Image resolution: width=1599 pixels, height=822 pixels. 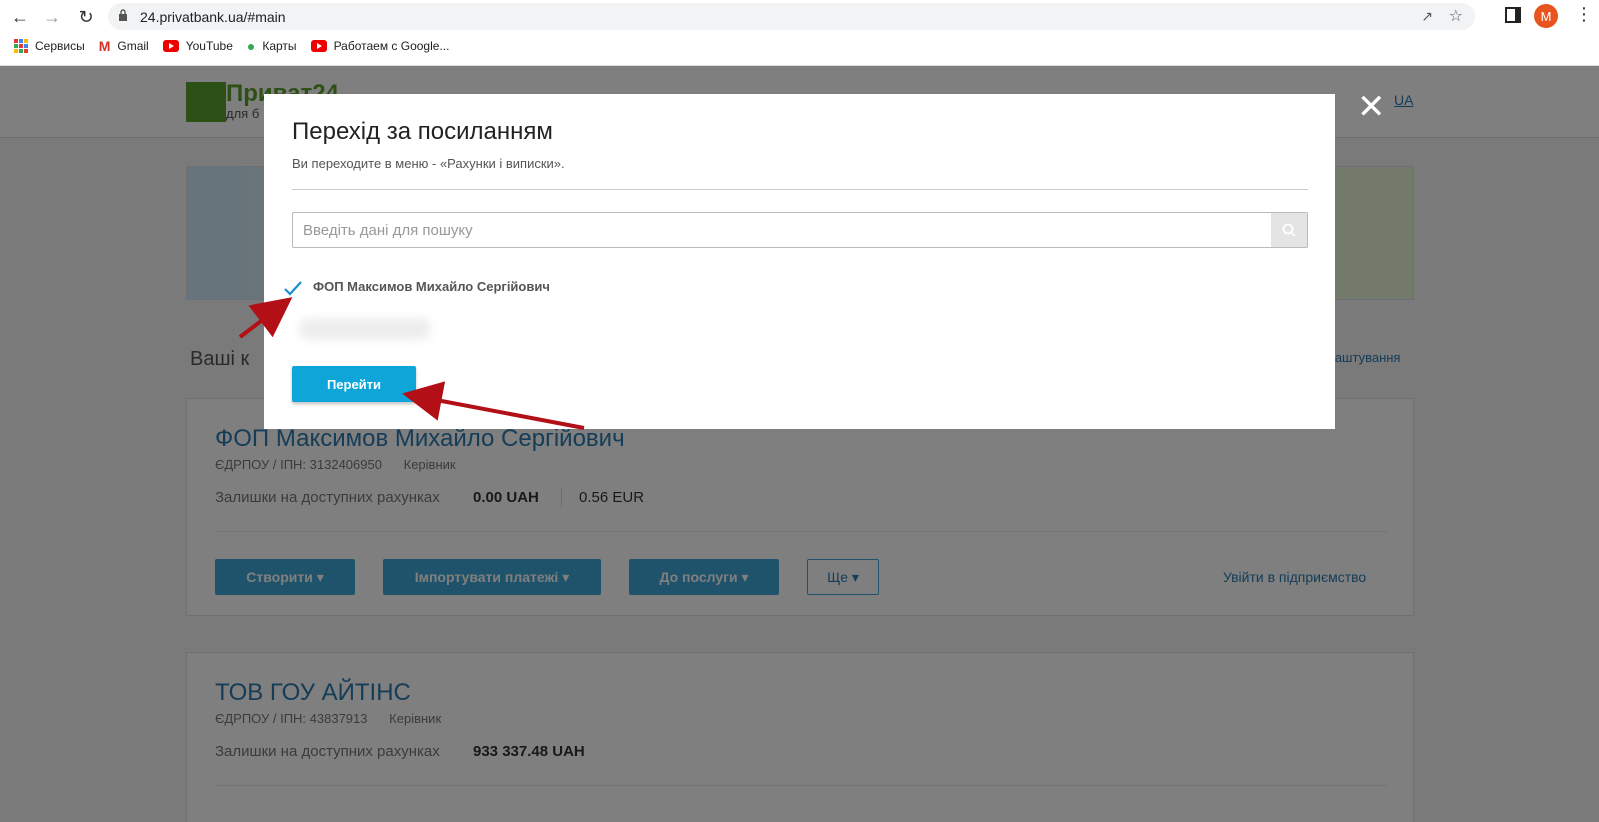 I want to click on bookmark-services: Сервисы, so click(x=49, y=46).